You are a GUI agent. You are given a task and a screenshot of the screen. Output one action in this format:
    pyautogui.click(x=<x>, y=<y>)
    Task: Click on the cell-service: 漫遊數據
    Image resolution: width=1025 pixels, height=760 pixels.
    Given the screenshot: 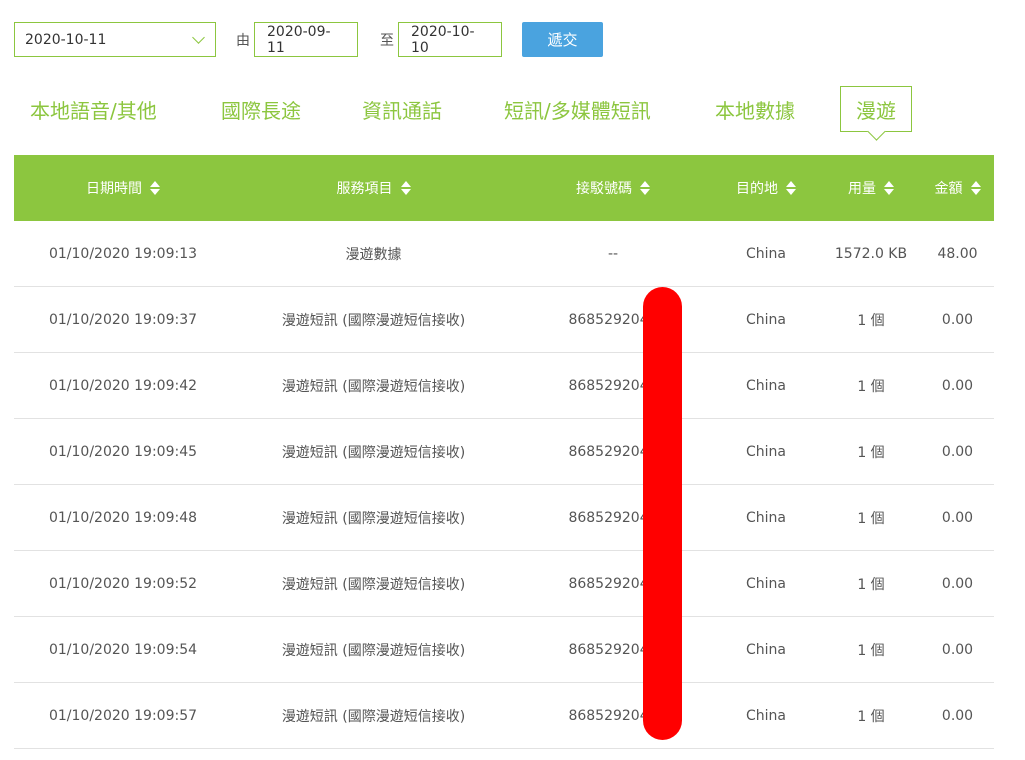 What is the action you would take?
    pyautogui.click(x=373, y=254)
    